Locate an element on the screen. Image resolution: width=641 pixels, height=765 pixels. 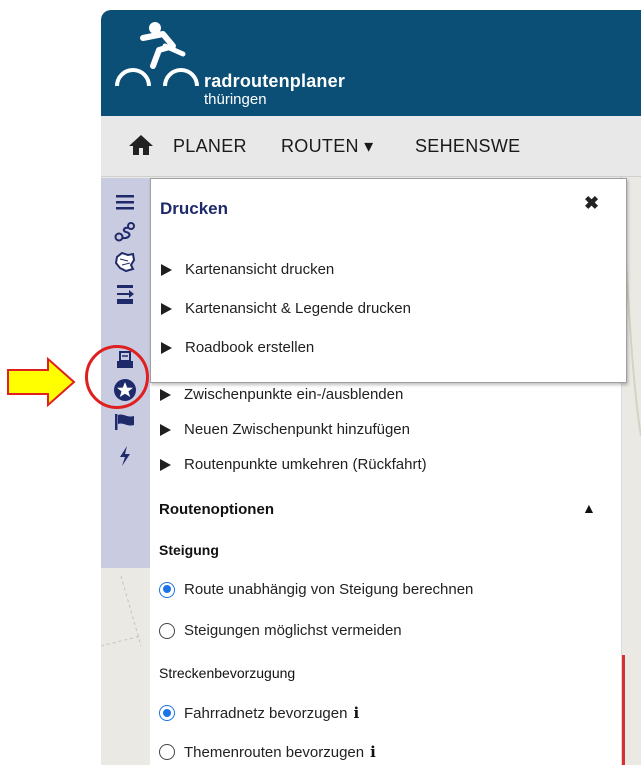
road-sign-icon is located at coordinates (125, 294).